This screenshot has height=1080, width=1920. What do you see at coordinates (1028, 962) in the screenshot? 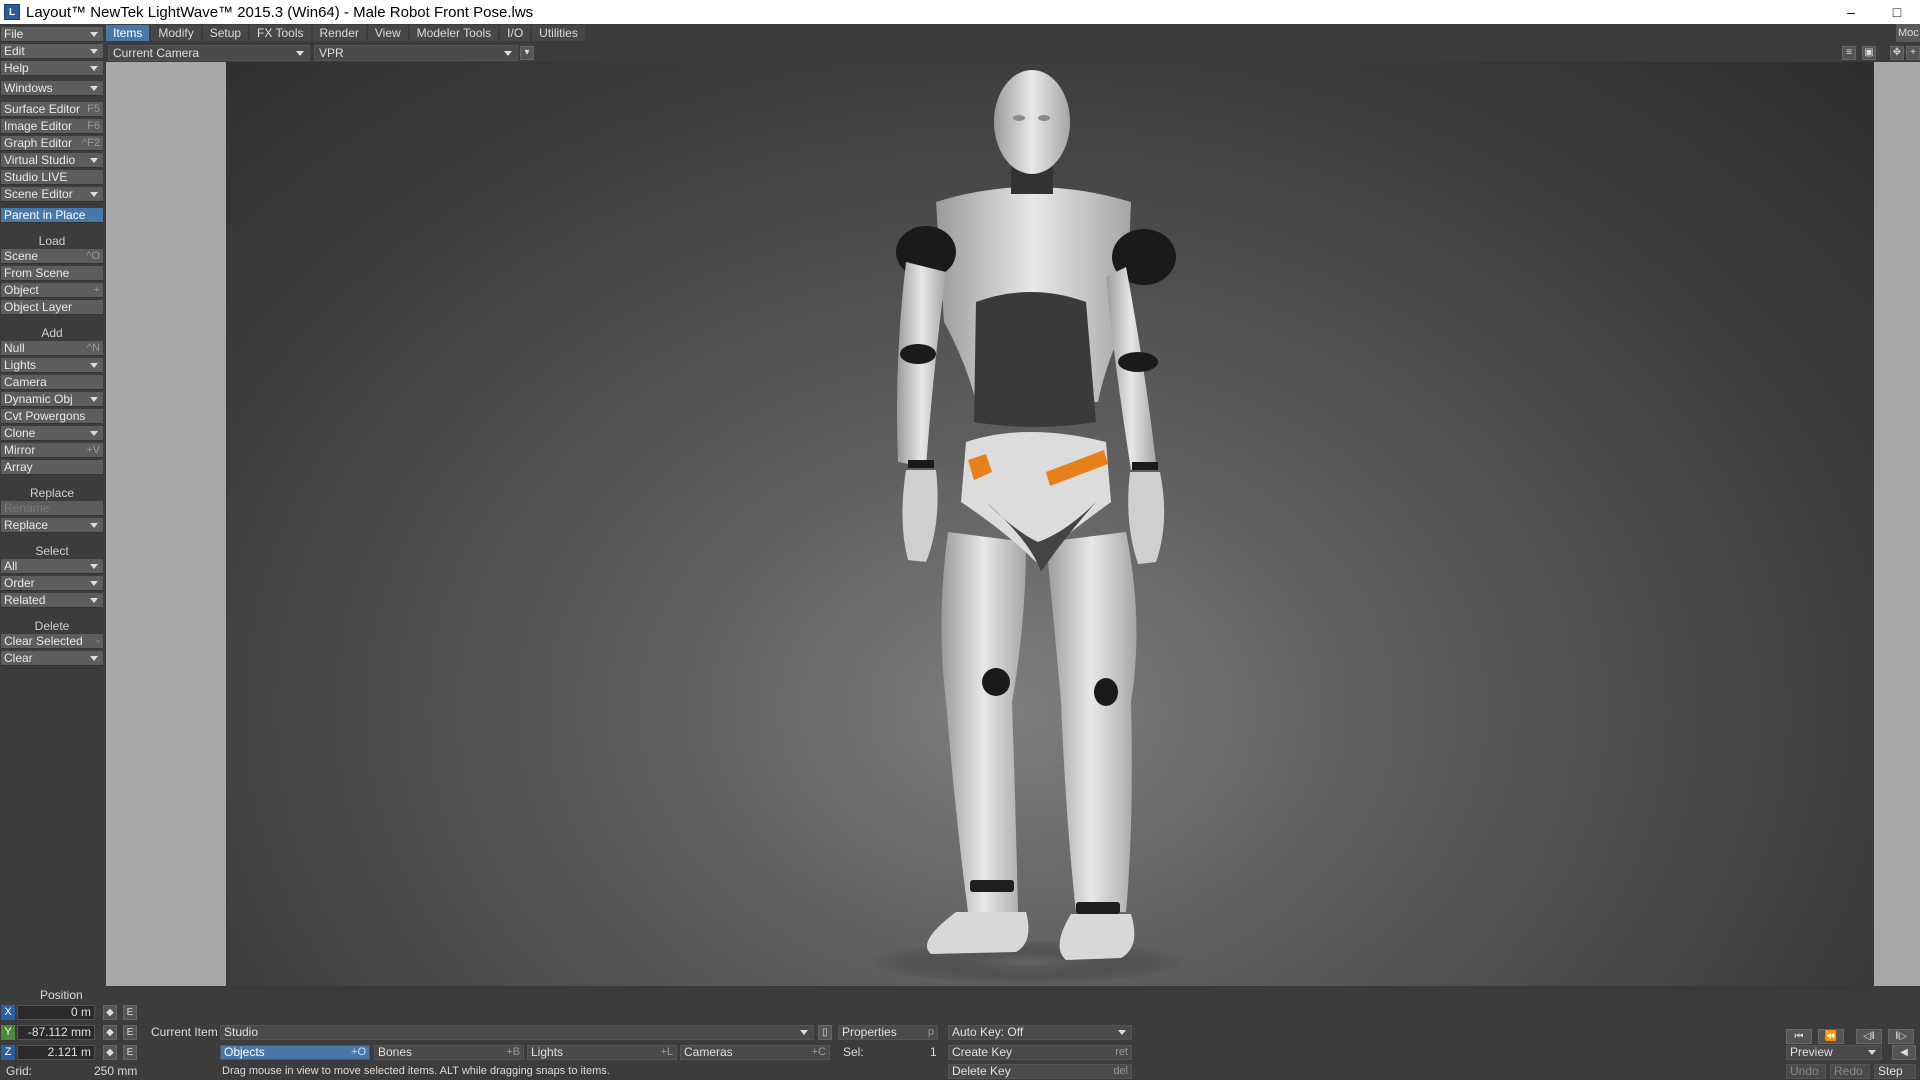
I see `floor-shadow` at bounding box center [1028, 962].